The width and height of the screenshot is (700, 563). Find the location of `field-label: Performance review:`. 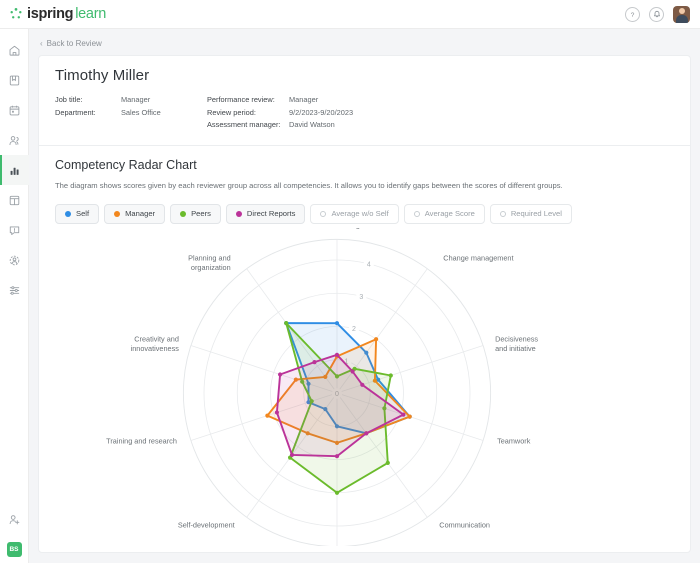

field-label: Performance review: is located at coordinates (241, 99).